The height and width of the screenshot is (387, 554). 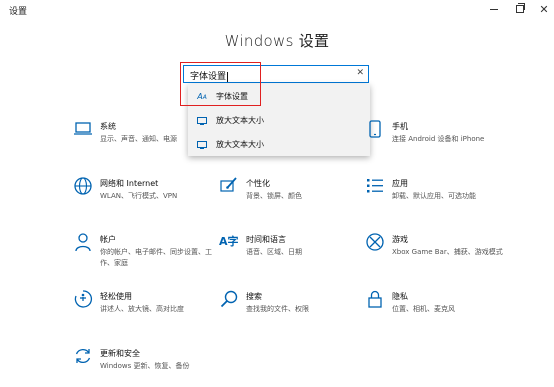 I want to click on page-title: Windows 设置, so click(x=277, y=41).